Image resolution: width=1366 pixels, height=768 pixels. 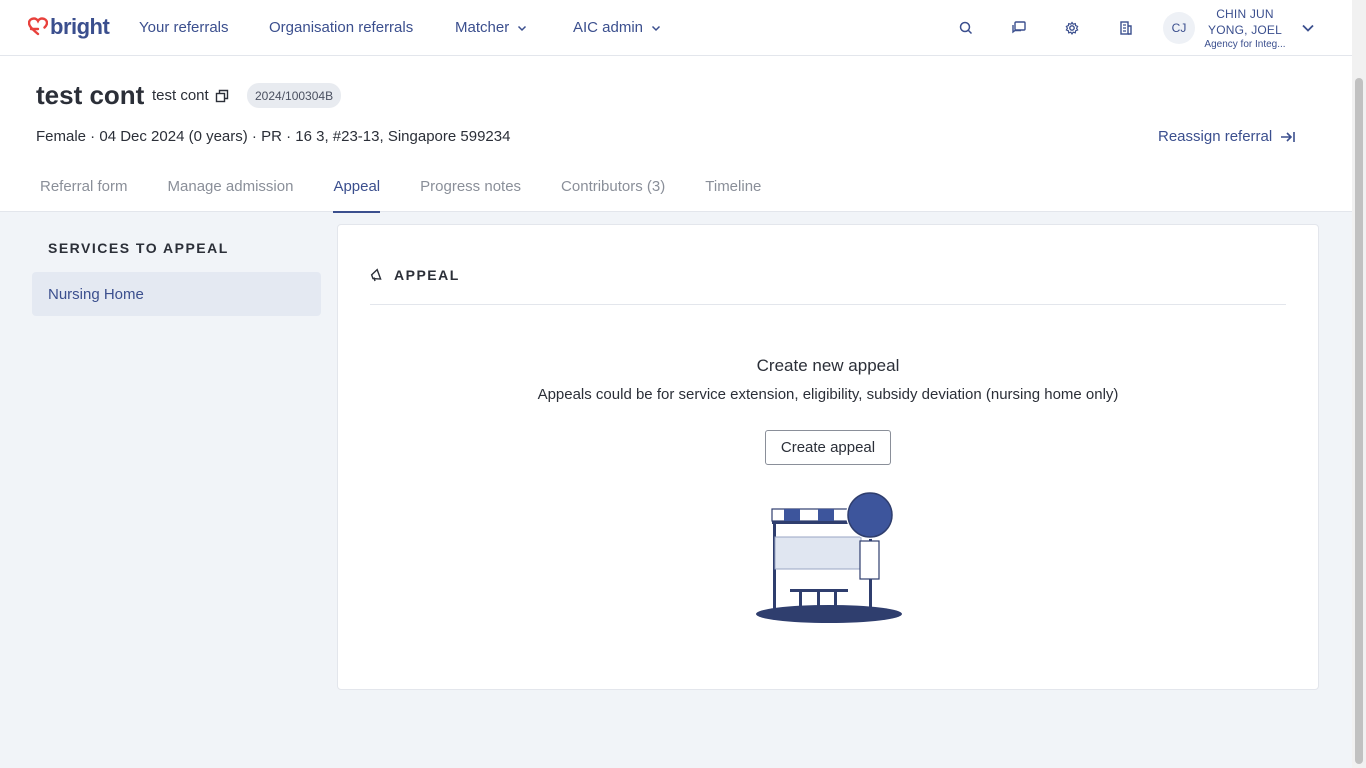 What do you see at coordinates (176, 294) in the screenshot?
I see `sidebar-item-nursing-home: Nursing Home` at bounding box center [176, 294].